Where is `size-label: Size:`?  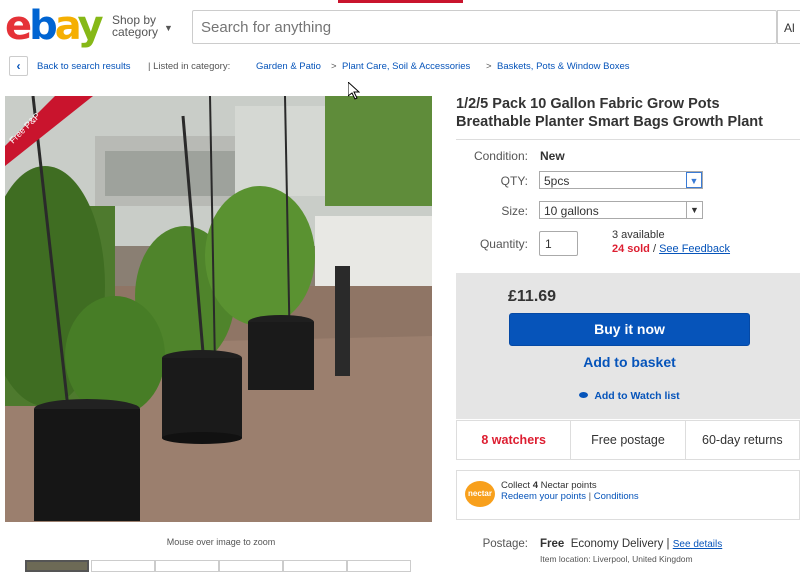
size-label: Size: is located at coordinates (514, 211).